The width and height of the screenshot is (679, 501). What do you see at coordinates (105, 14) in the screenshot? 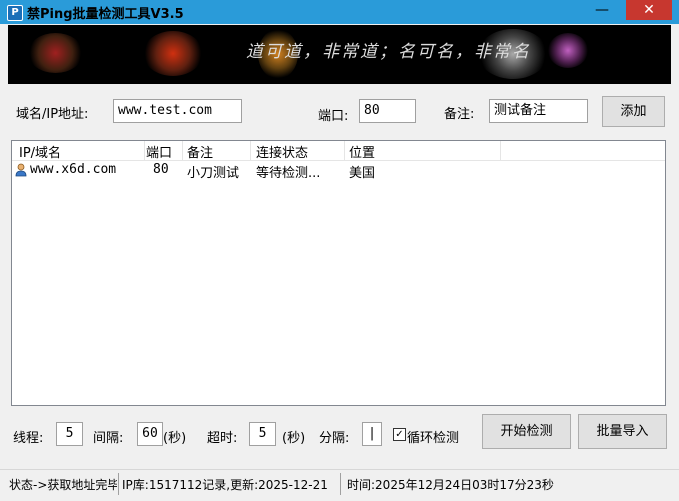
I see `window-title: 禁Ping批量检测工具V3.5` at bounding box center [105, 14].